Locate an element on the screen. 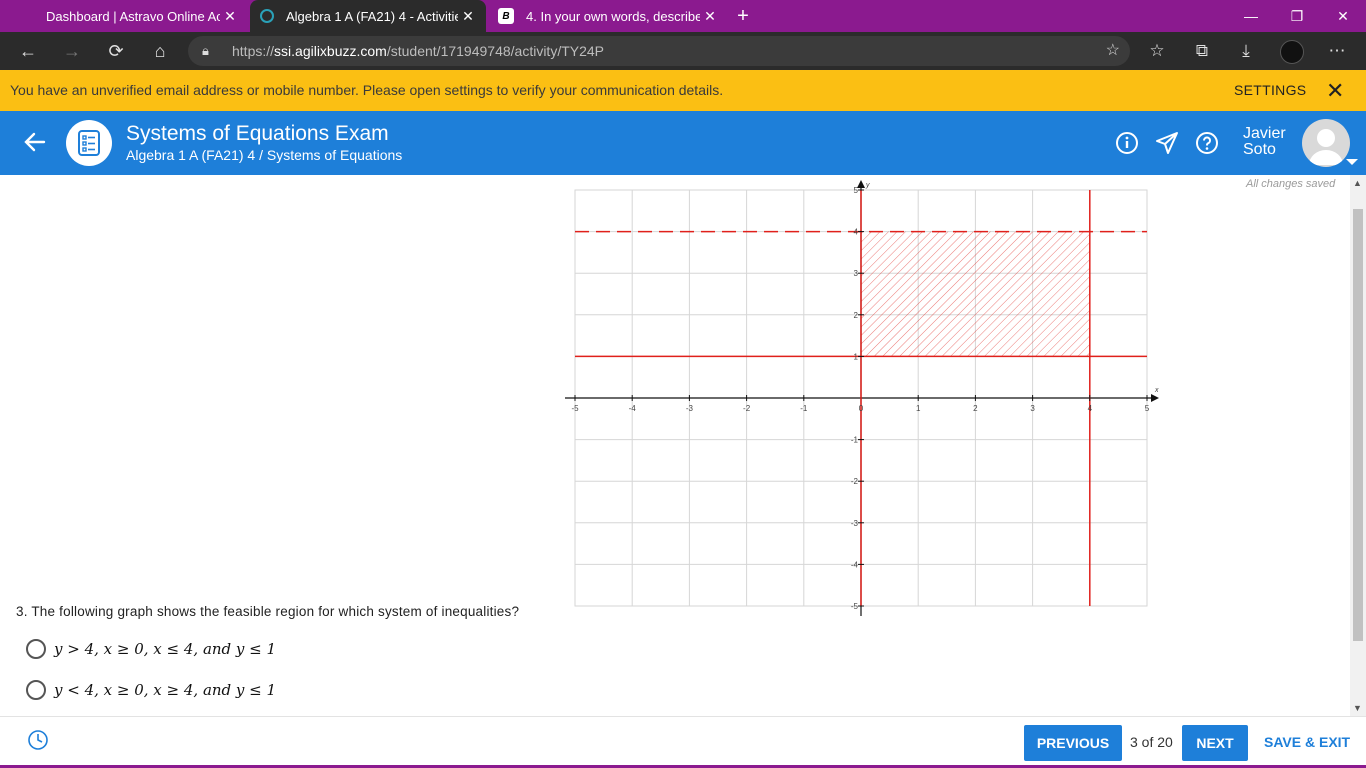 This screenshot has width=1366, height=768. y-tick-label: 4 is located at coordinates (856, 232).